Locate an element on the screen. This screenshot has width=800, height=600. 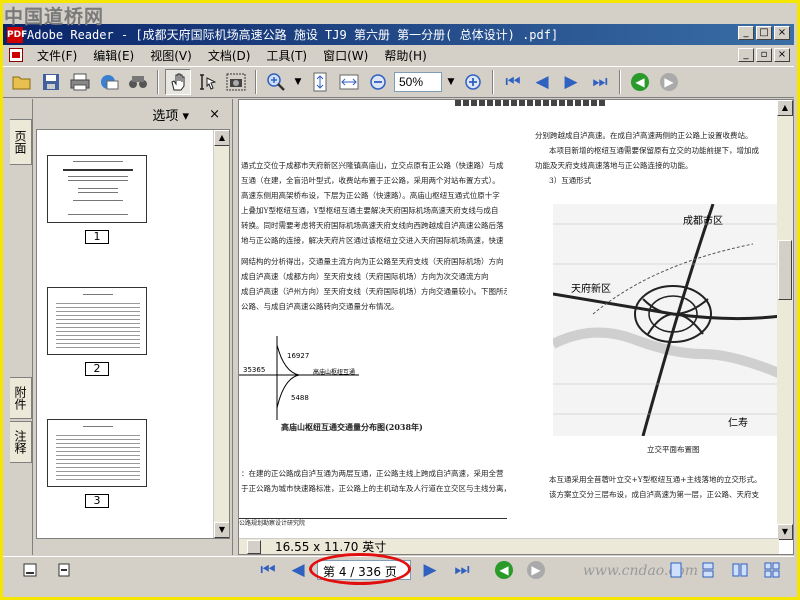
toolbar: ▼ ▼ ⏮ ◀ ▶ ⏭ ◀ ▶ is located at coordinates (398, 82).